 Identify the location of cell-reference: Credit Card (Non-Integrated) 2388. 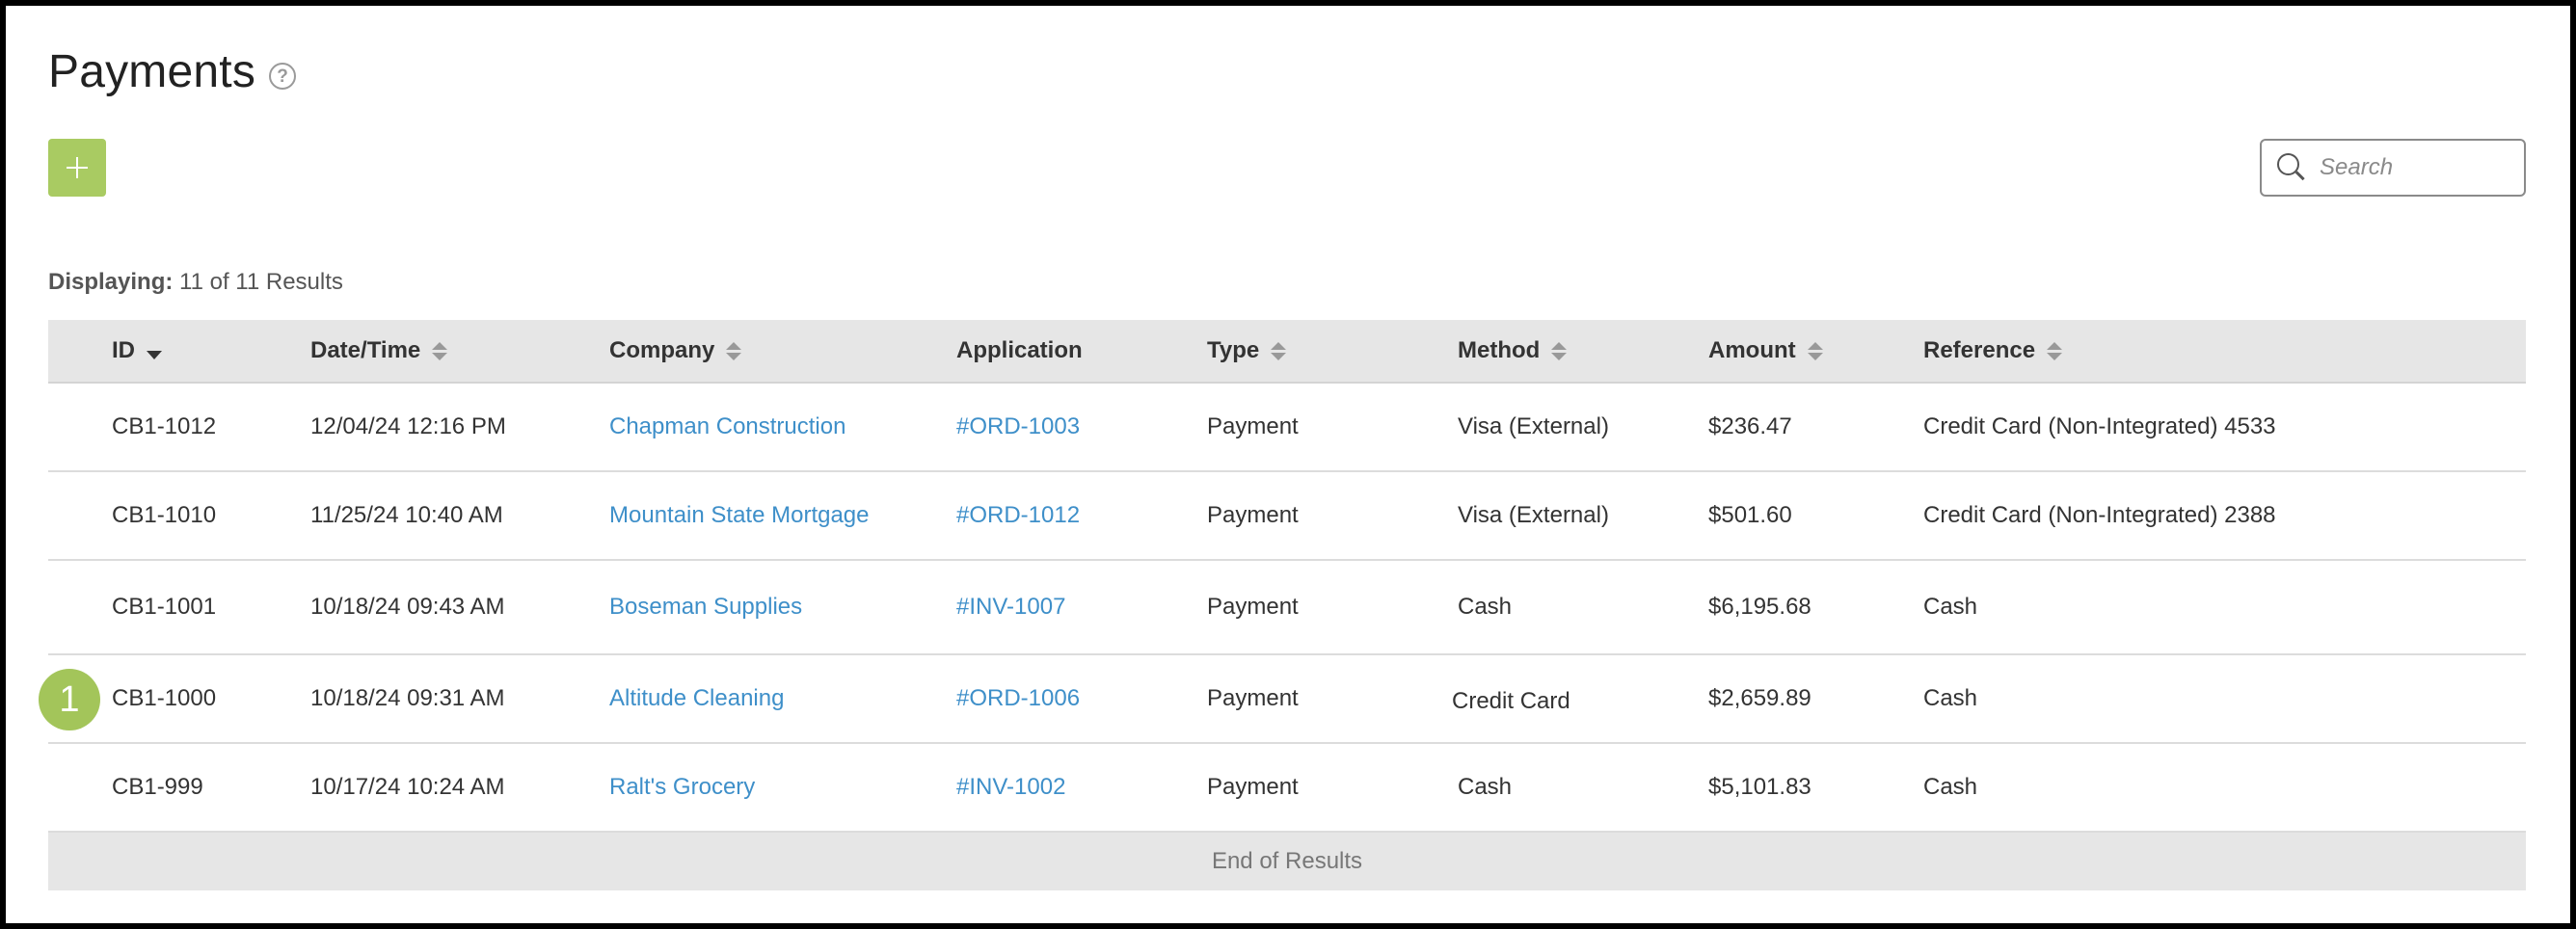
(2099, 515).